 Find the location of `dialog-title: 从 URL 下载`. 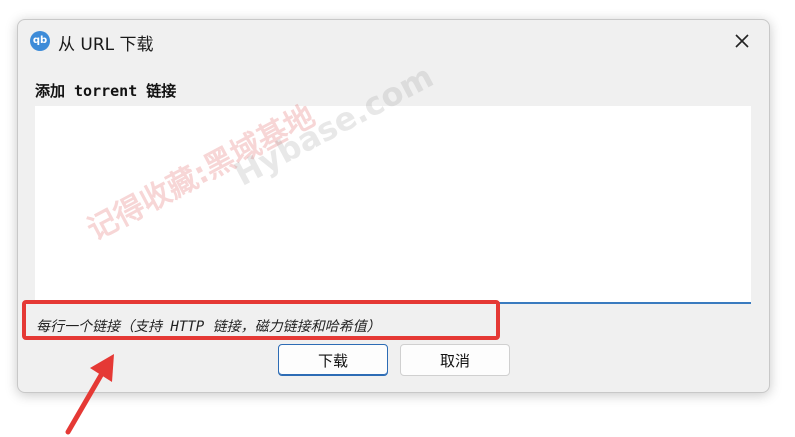

dialog-title: 从 URL 下载 is located at coordinates (106, 45).